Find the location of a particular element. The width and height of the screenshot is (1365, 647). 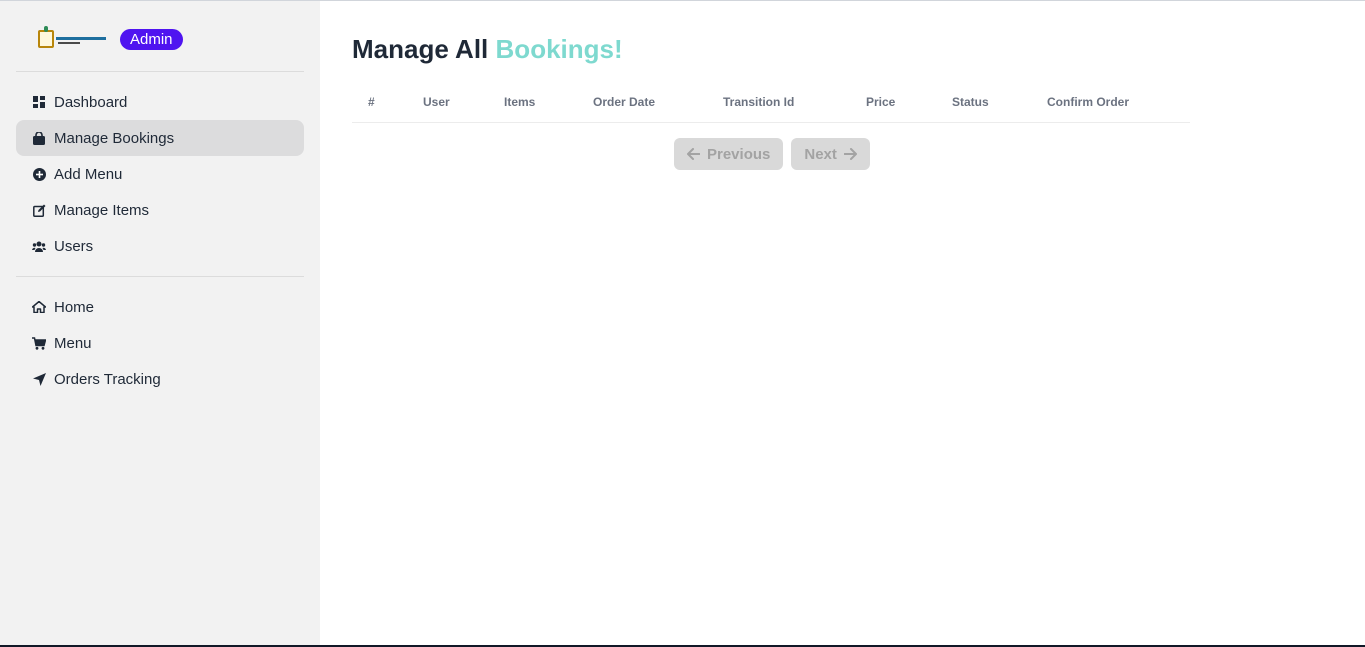

page-title: Manage All Bookings! is located at coordinates (487, 49).